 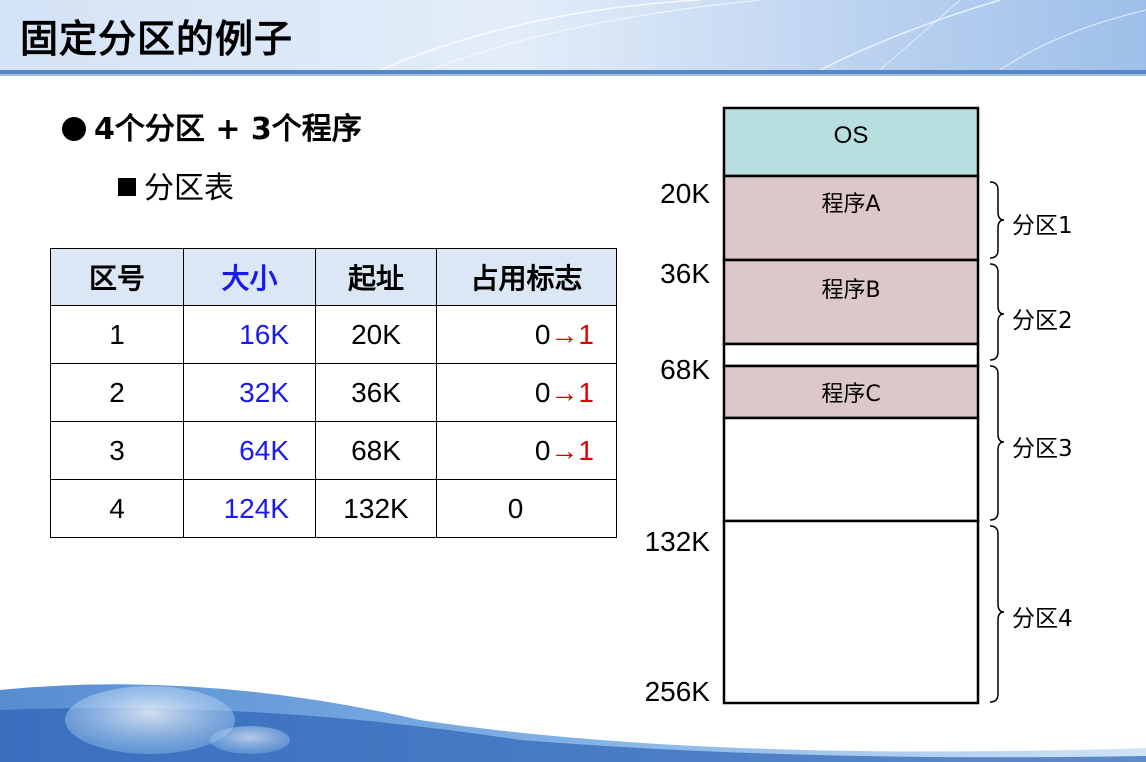 I want to click on partition-label: 分区1, so click(x=1042, y=226).